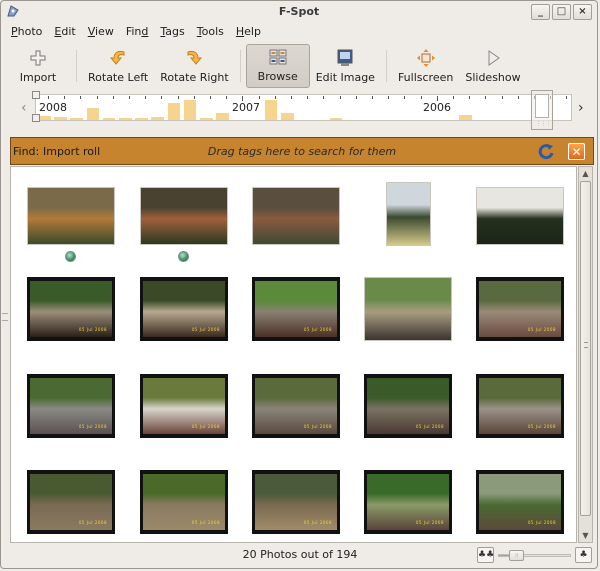  What do you see at coordinates (585, 348) in the screenshot?
I see `scrollbar-thumb` at bounding box center [585, 348].